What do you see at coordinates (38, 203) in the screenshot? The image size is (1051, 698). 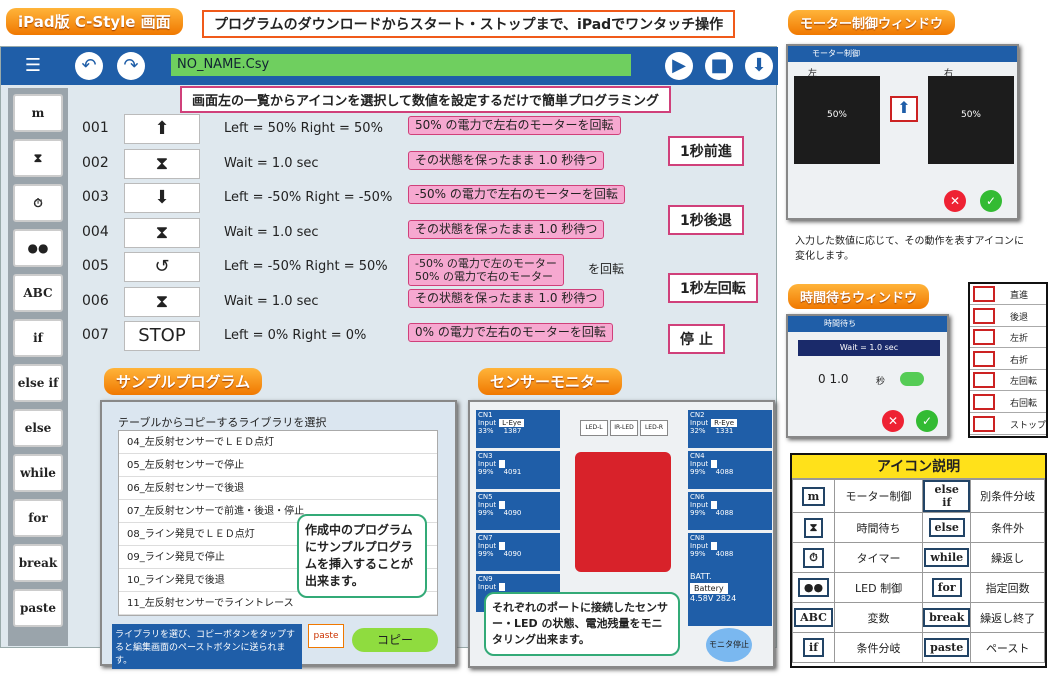 I see `palette-item: ⏱` at bounding box center [38, 203].